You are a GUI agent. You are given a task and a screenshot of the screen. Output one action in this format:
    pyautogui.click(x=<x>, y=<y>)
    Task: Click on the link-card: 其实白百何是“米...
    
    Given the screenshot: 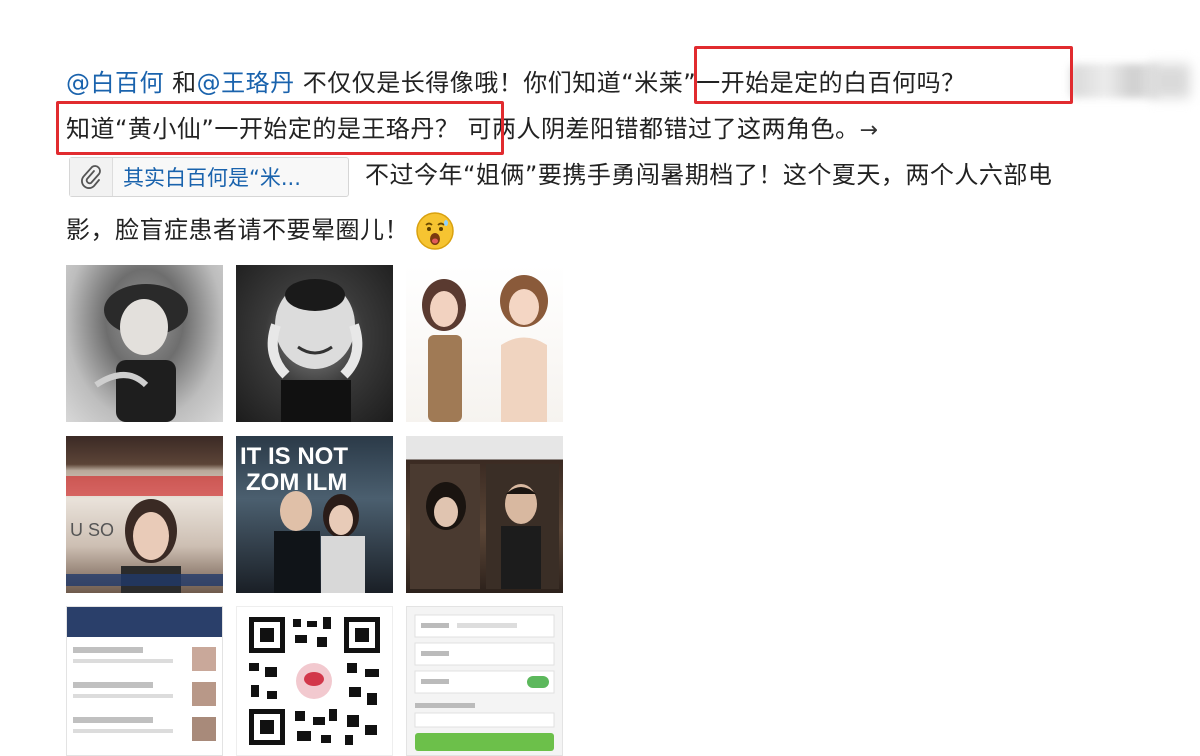 What is the action you would take?
    pyautogui.click(x=209, y=177)
    